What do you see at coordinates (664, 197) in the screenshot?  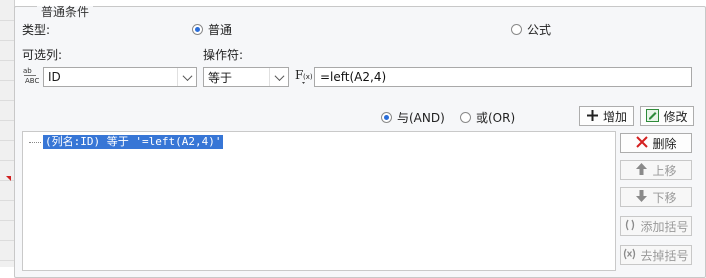 I see `move-down-button-label: 下移` at bounding box center [664, 197].